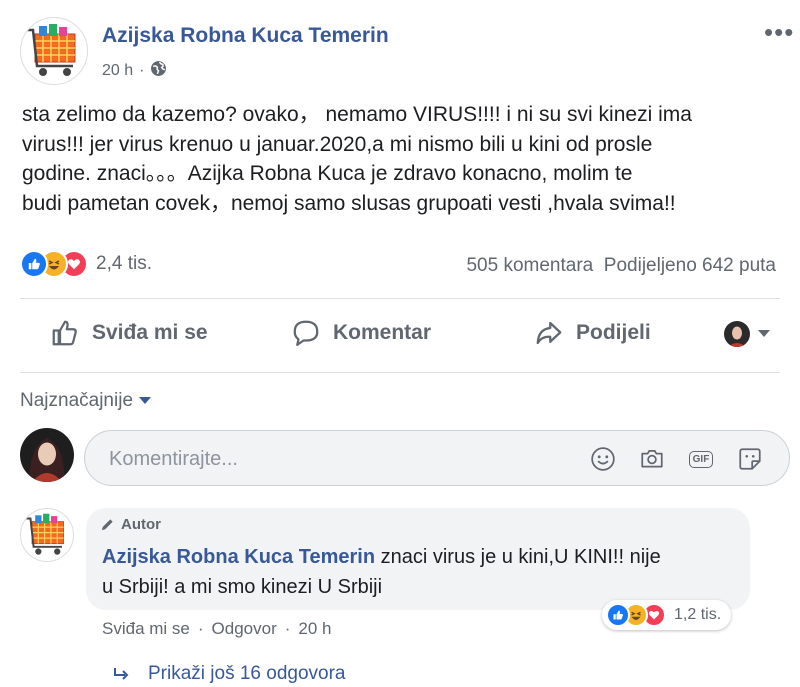  Describe the element at coordinates (690, 265) in the screenshot. I see `shares-count-link: Podijeljeno 642 puta` at that location.